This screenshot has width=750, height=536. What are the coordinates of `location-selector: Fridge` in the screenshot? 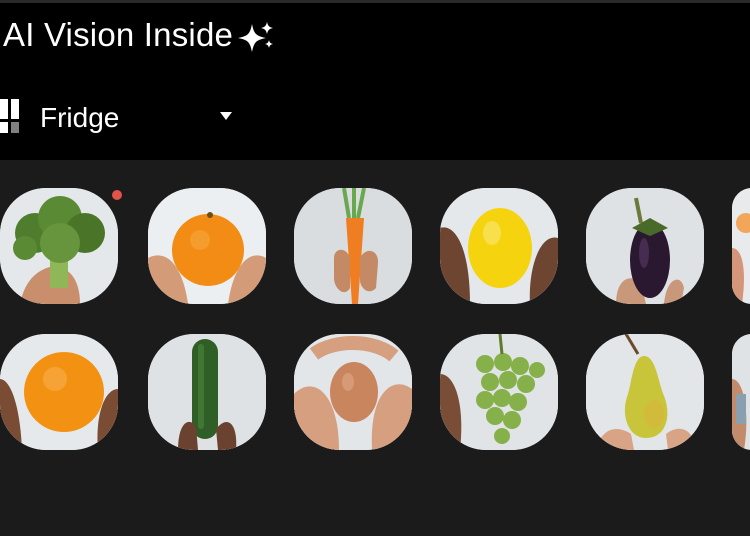 It's located at (120, 118).